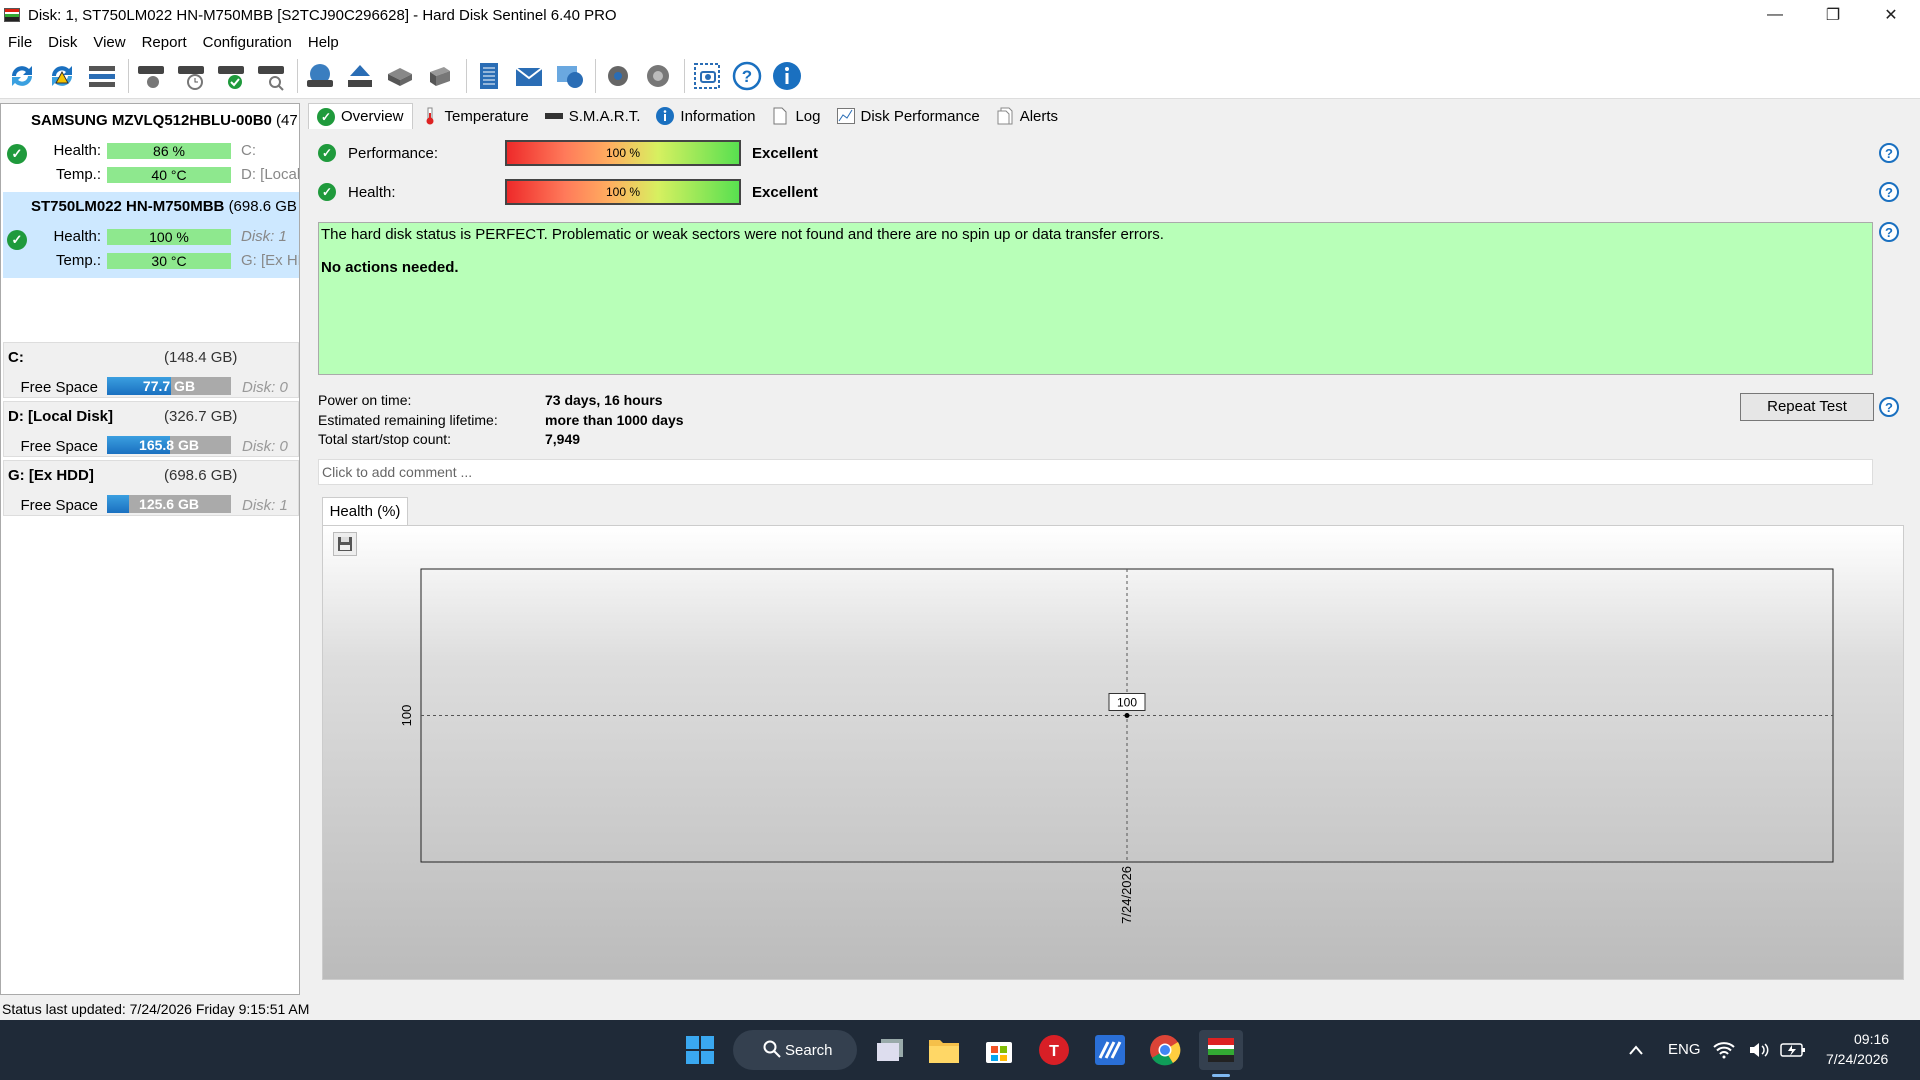 The height and width of the screenshot is (1080, 1920). I want to click on log-icon, so click(780, 116).